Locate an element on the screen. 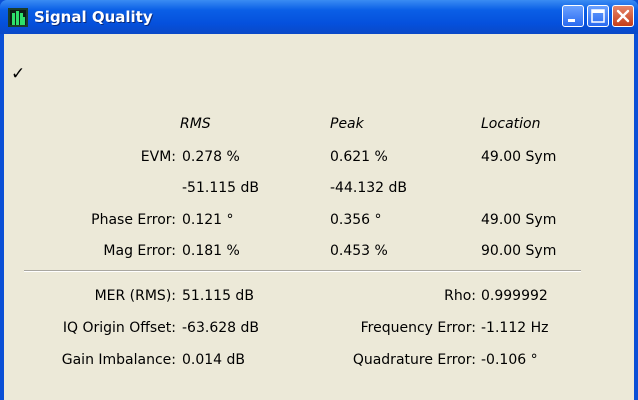  separator-line is located at coordinates (302, 271).